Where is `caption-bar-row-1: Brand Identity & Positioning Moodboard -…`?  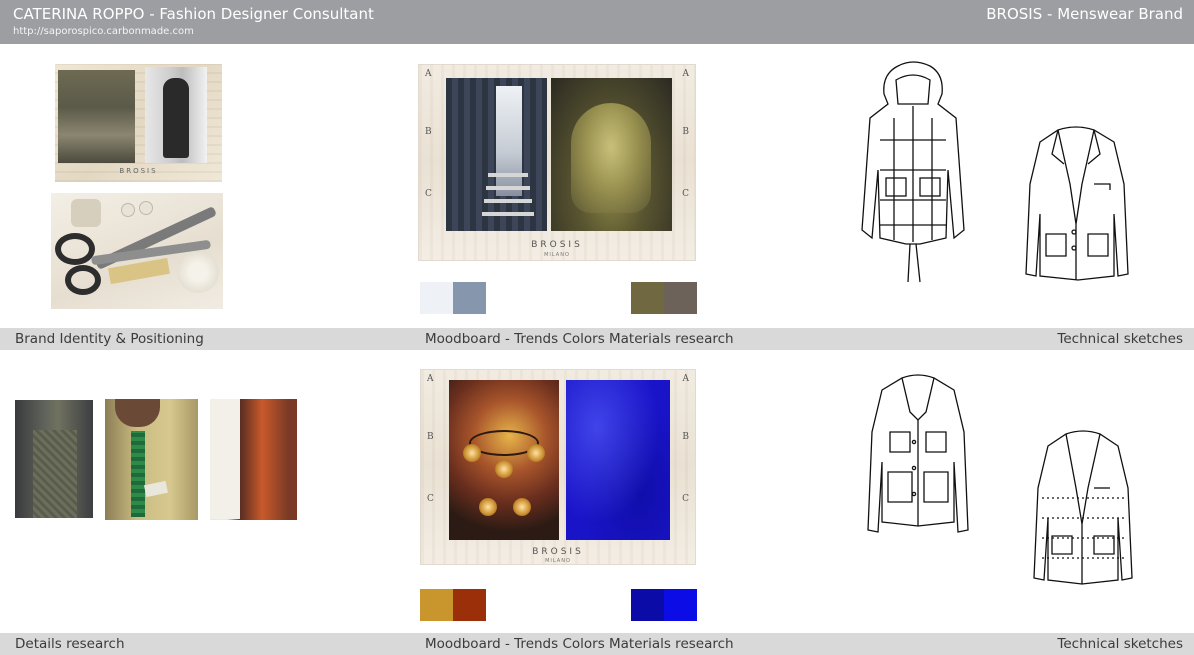 caption-bar-row-1: Brand Identity & Positioning Moodboard -… is located at coordinates (597, 339).